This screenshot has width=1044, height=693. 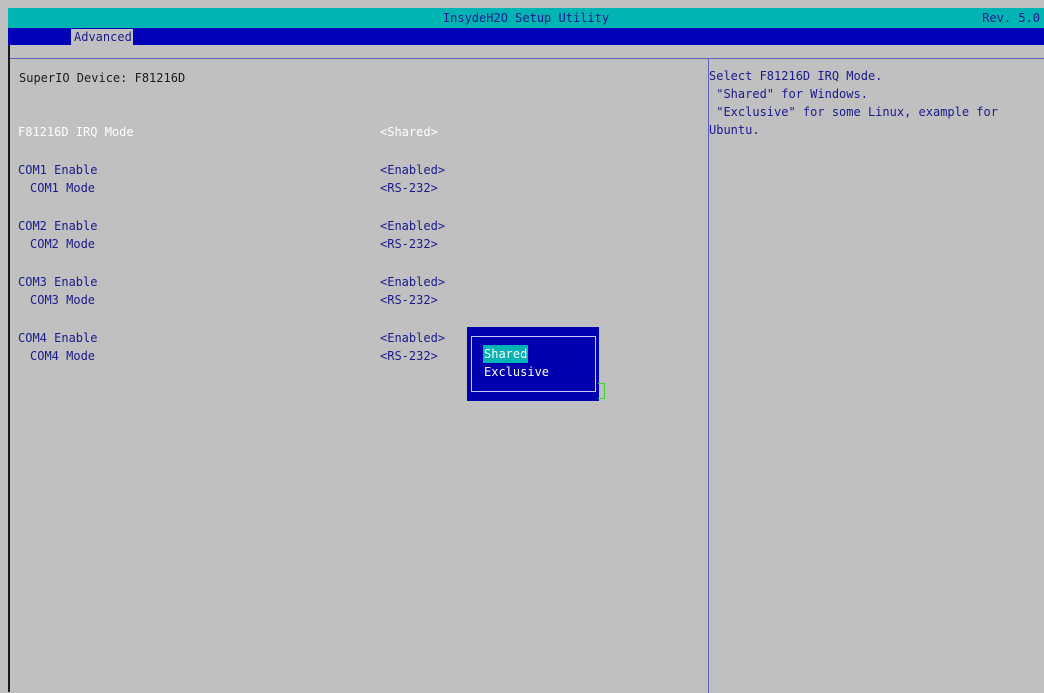 What do you see at coordinates (1011, 18) in the screenshot?
I see `revision-label: Rev. 5.0` at bounding box center [1011, 18].